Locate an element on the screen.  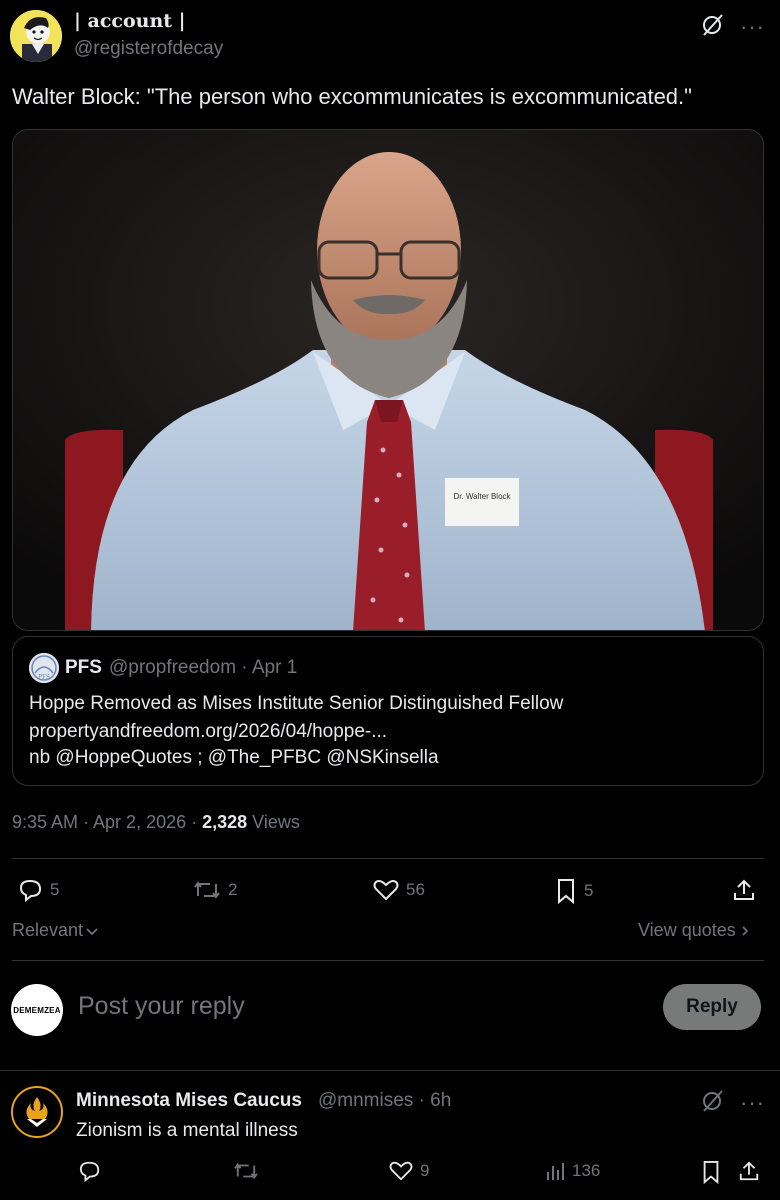
repost-button: 2 is located at coordinates (214, 890).